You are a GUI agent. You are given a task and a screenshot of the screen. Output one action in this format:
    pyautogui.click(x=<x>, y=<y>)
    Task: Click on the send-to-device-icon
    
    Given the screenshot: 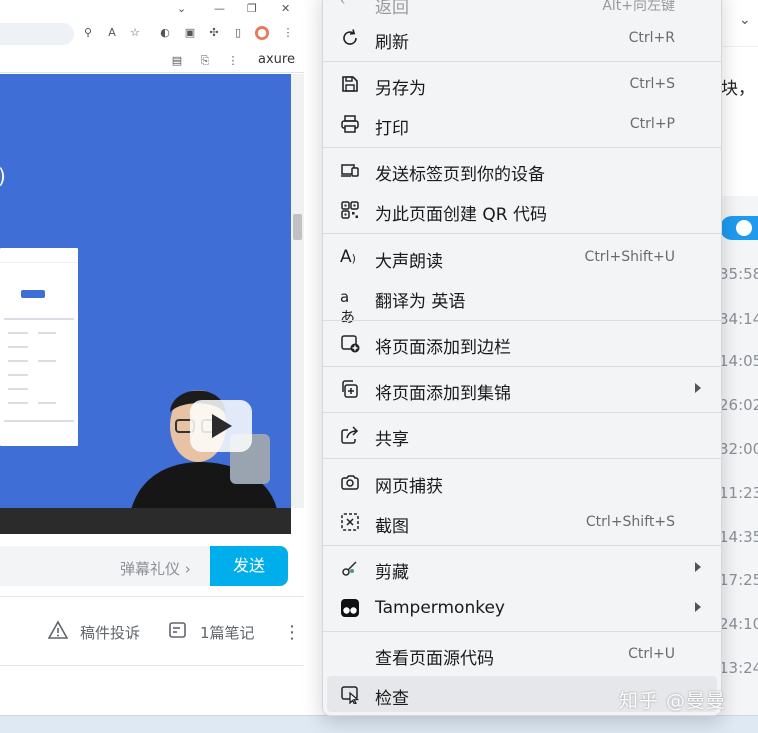 What is the action you would take?
    pyautogui.click(x=350, y=170)
    